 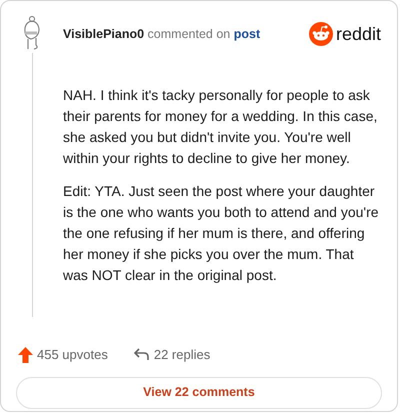 I want to click on comment-header: VisiblePiano0 commented on post, so click(x=161, y=34).